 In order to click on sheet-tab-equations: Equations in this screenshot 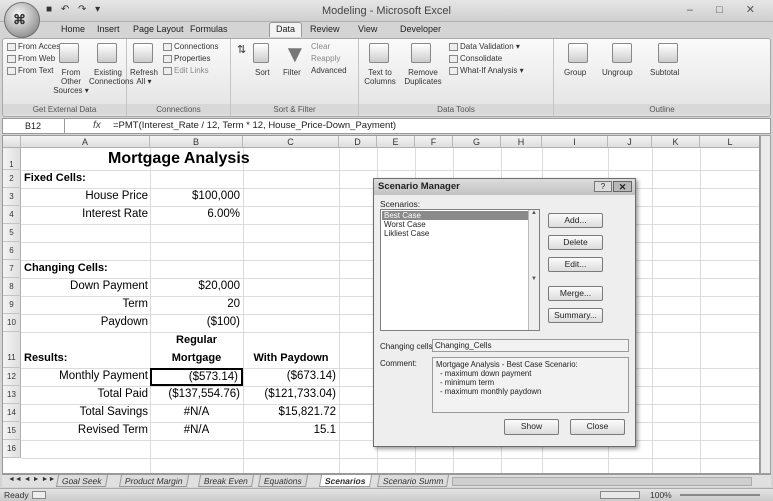, I will do `click(282, 481)`.